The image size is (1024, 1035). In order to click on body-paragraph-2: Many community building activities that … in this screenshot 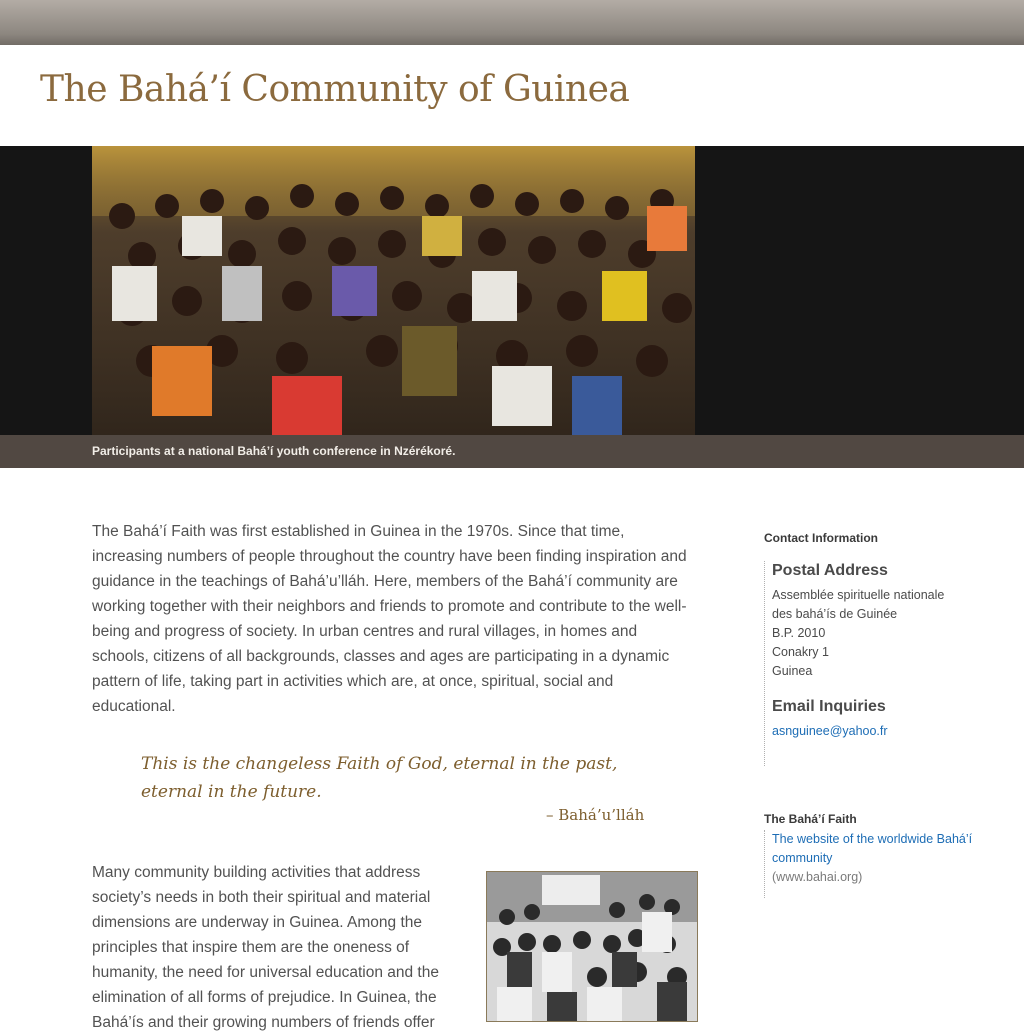, I will do `click(265, 947)`.